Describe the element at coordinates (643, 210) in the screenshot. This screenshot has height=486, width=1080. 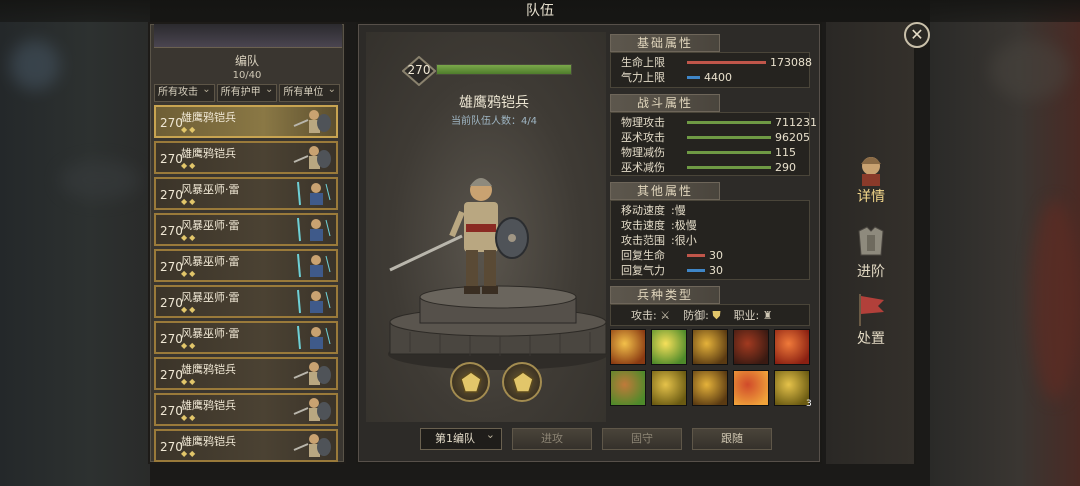
I see `stat-label: 移动速度` at that location.